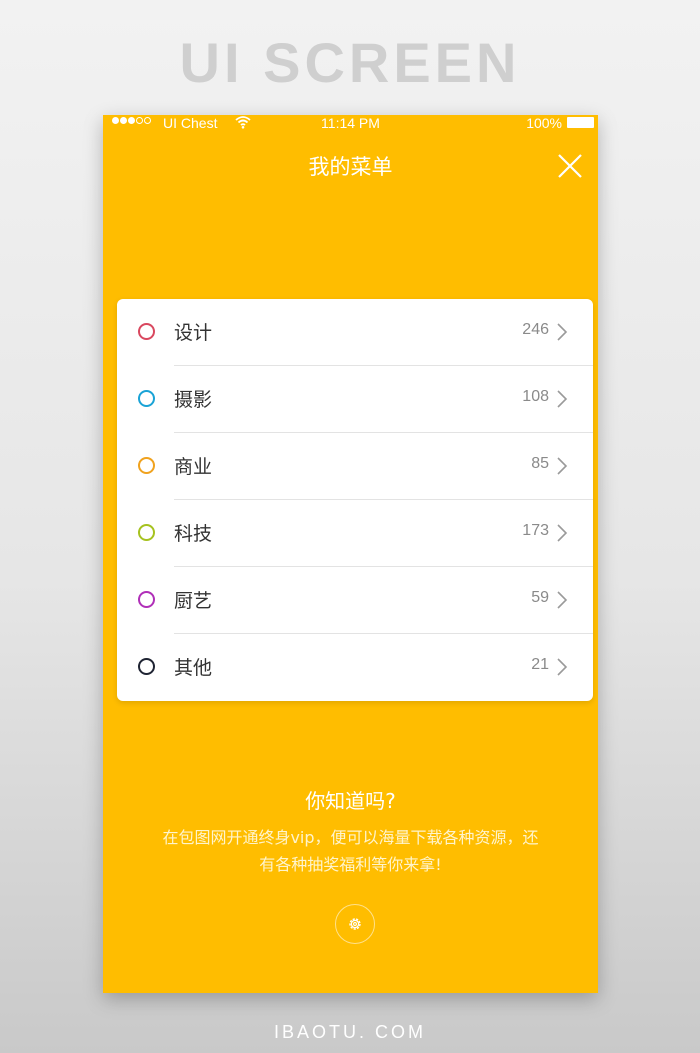 The width and height of the screenshot is (700, 1053). What do you see at coordinates (193, 534) in the screenshot?
I see `menu-item-label: 科技` at bounding box center [193, 534].